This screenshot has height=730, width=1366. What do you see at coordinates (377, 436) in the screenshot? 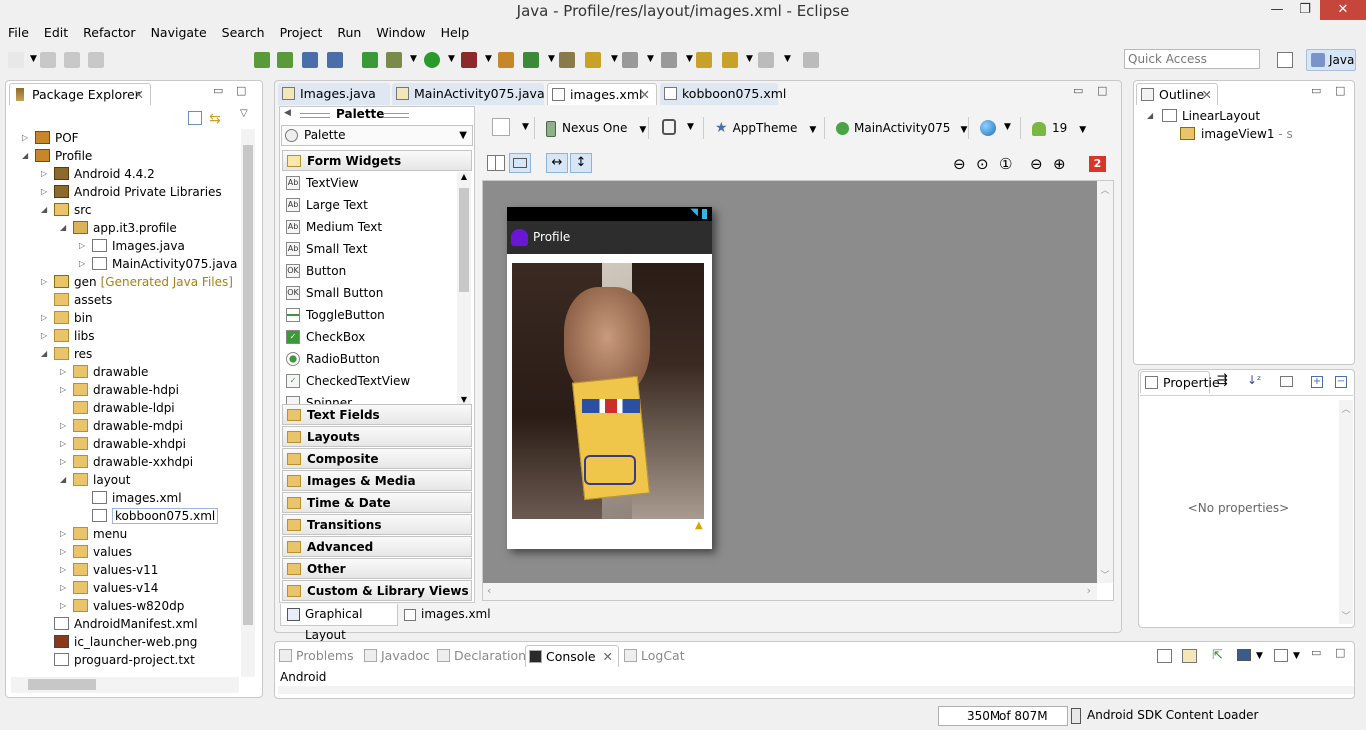
I see `palette-group: Layouts` at bounding box center [377, 436].